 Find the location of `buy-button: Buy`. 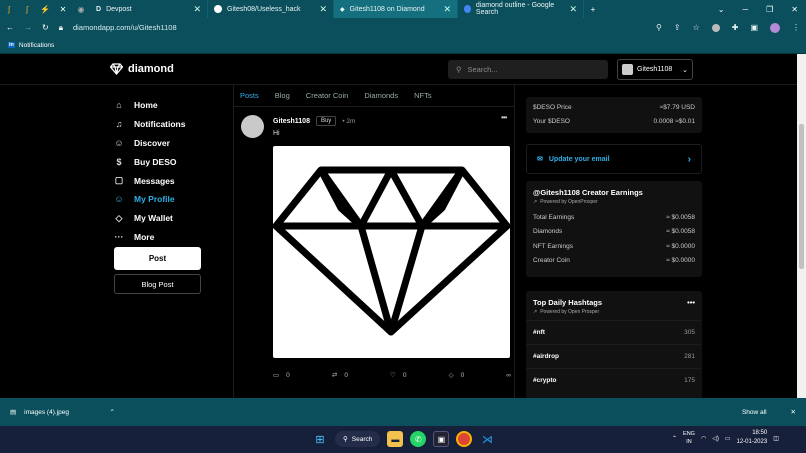

buy-button: Buy is located at coordinates (326, 121).